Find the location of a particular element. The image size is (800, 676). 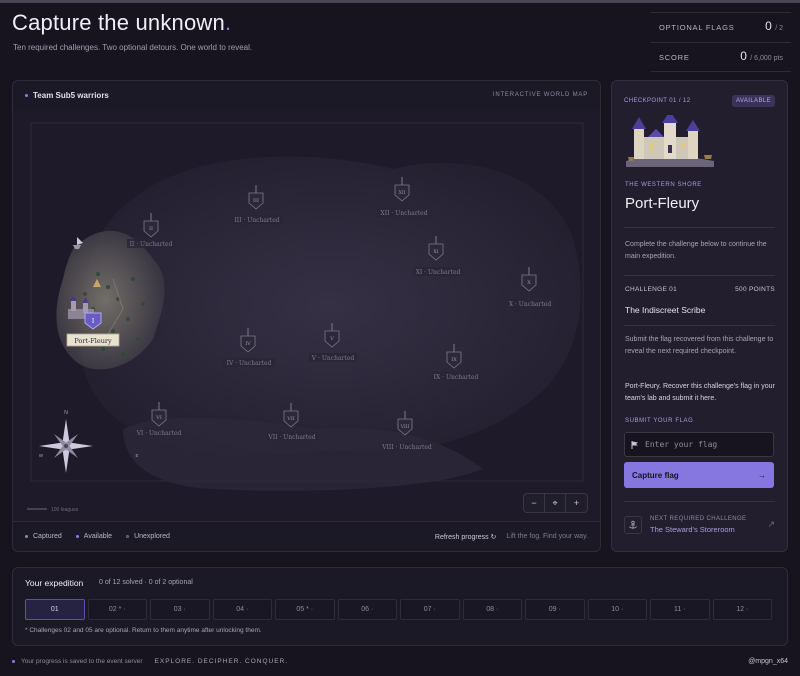

flag-icon is located at coordinates (634, 444).